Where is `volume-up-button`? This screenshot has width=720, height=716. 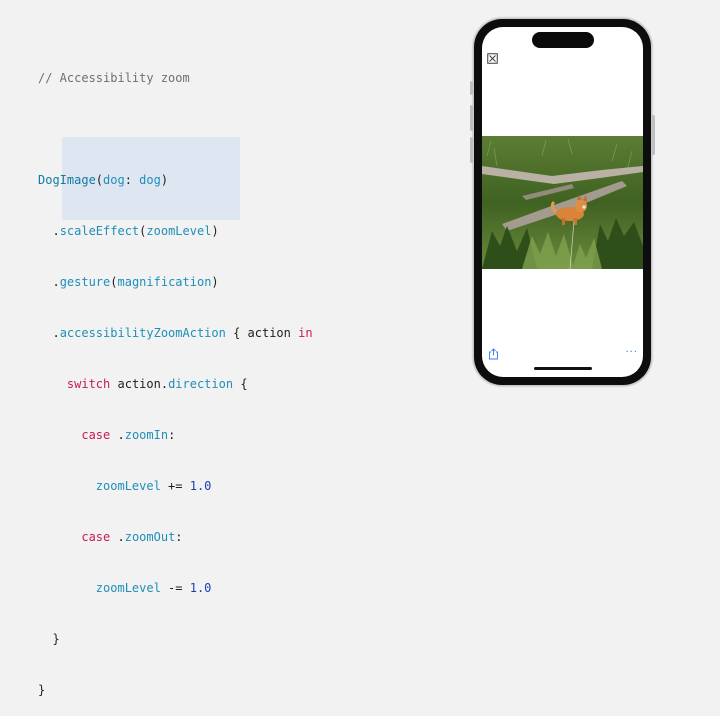 volume-up-button is located at coordinates (471, 118).